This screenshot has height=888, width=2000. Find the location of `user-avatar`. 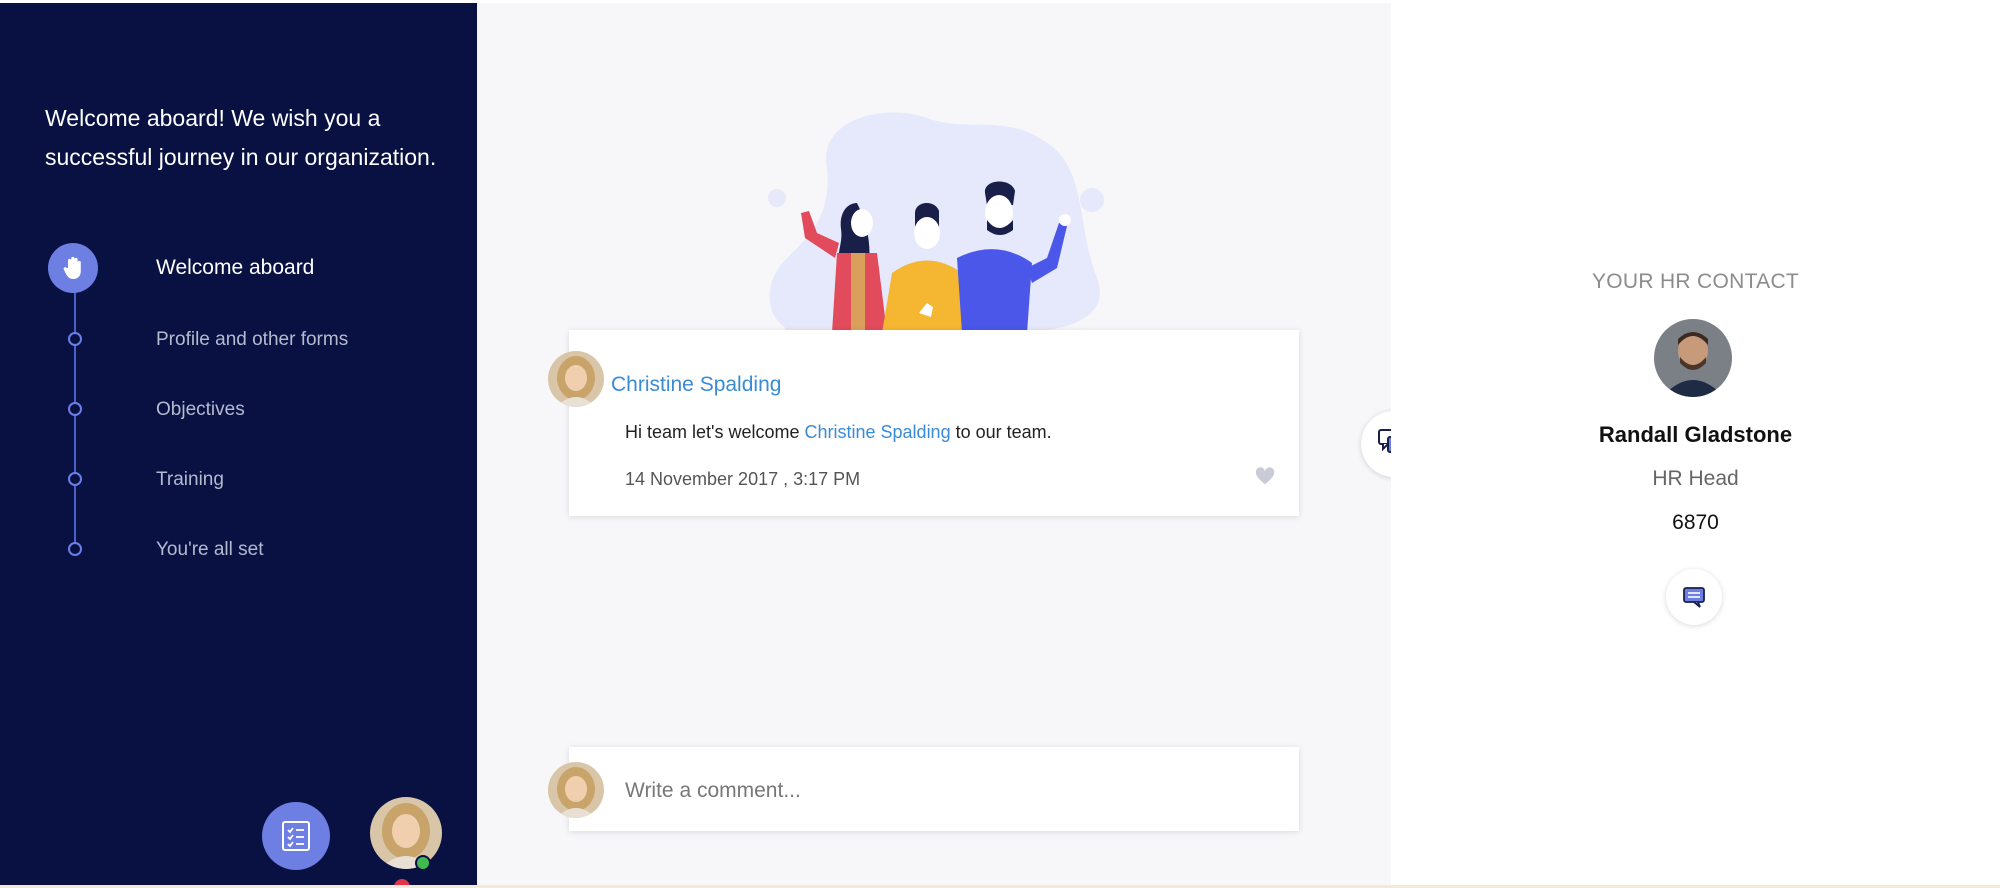

user-avatar is located at coordinates (406, 833).